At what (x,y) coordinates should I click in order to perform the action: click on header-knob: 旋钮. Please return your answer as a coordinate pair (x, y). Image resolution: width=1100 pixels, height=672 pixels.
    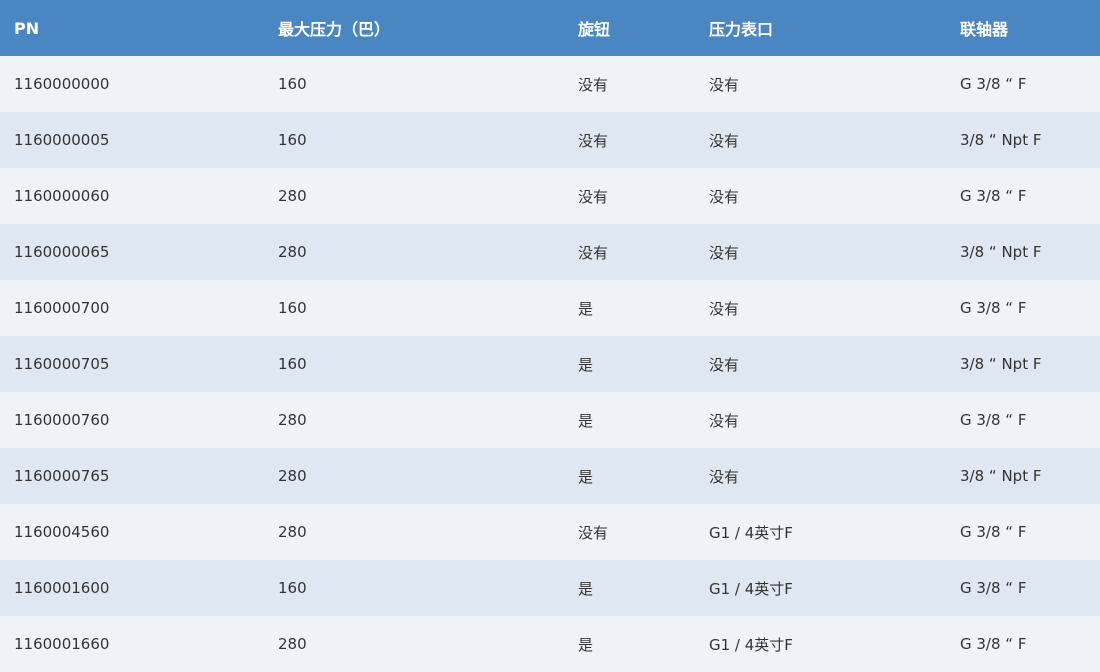
    Looking at the image, I should click on (594, 29).